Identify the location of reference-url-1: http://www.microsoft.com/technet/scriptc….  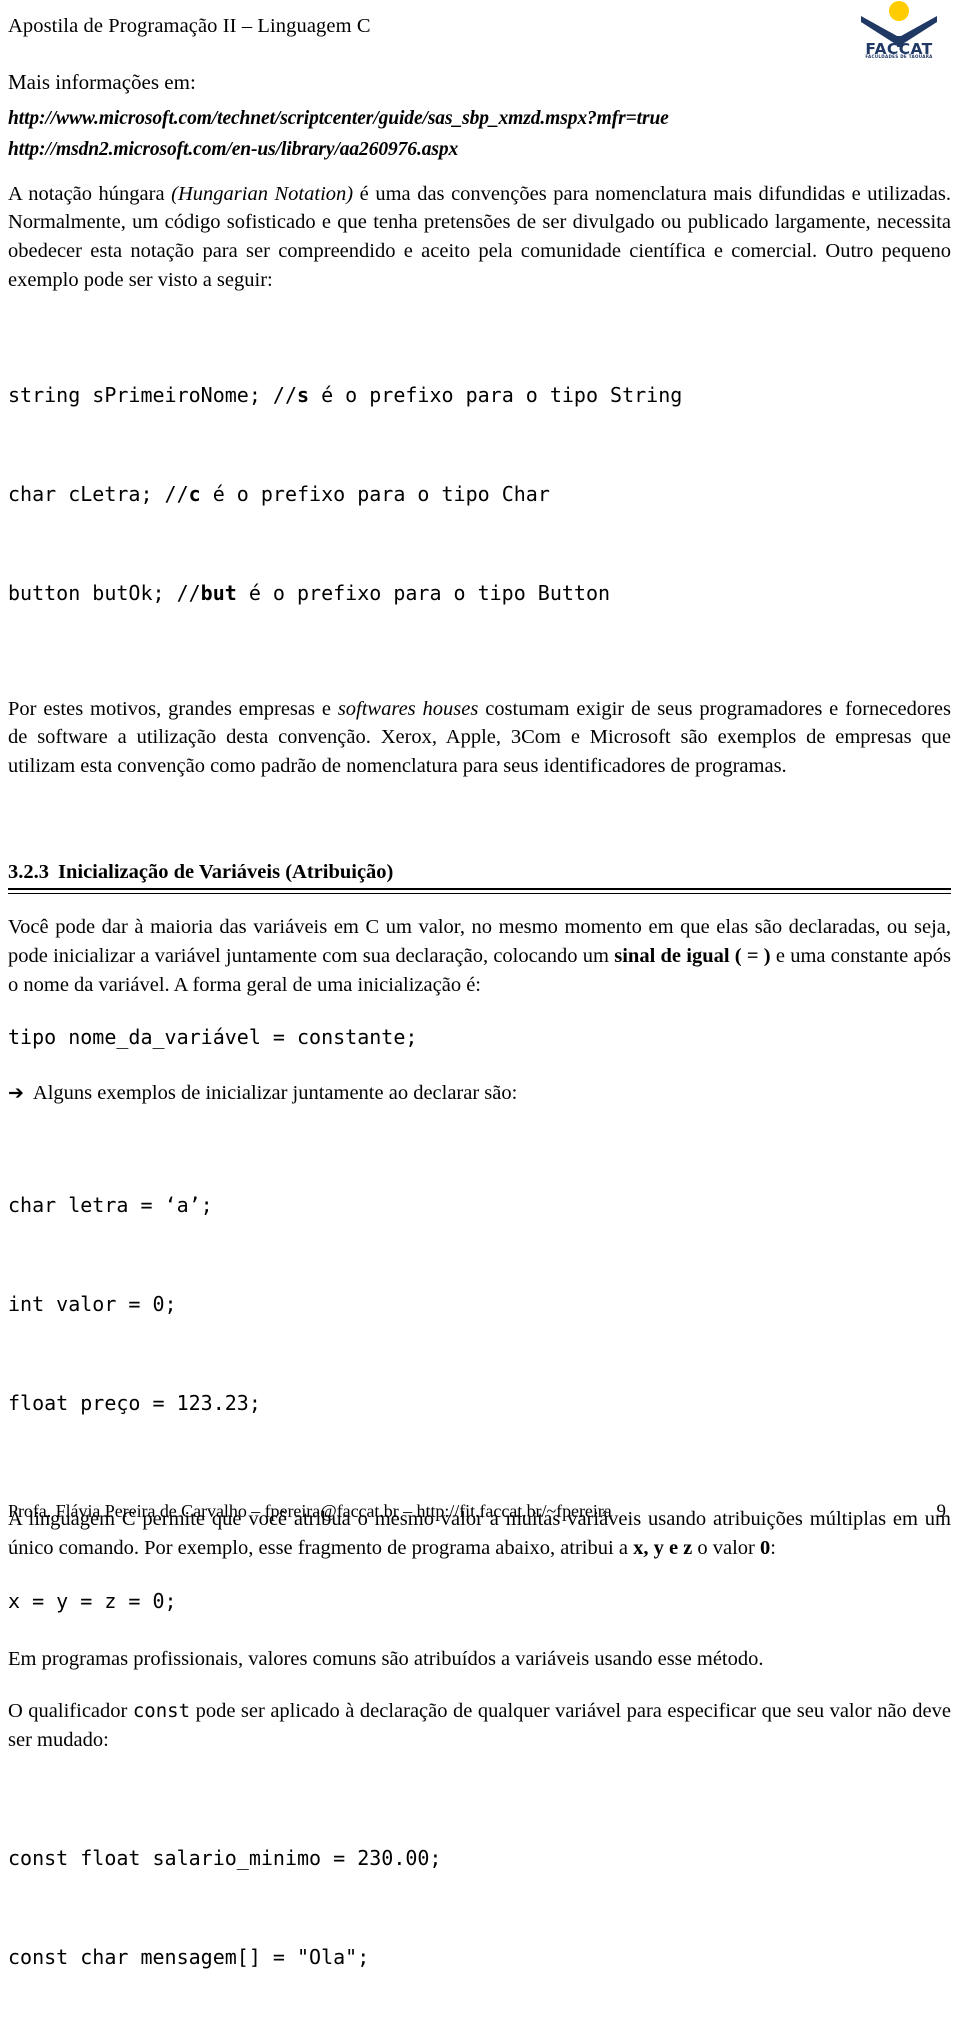
(479, 118).